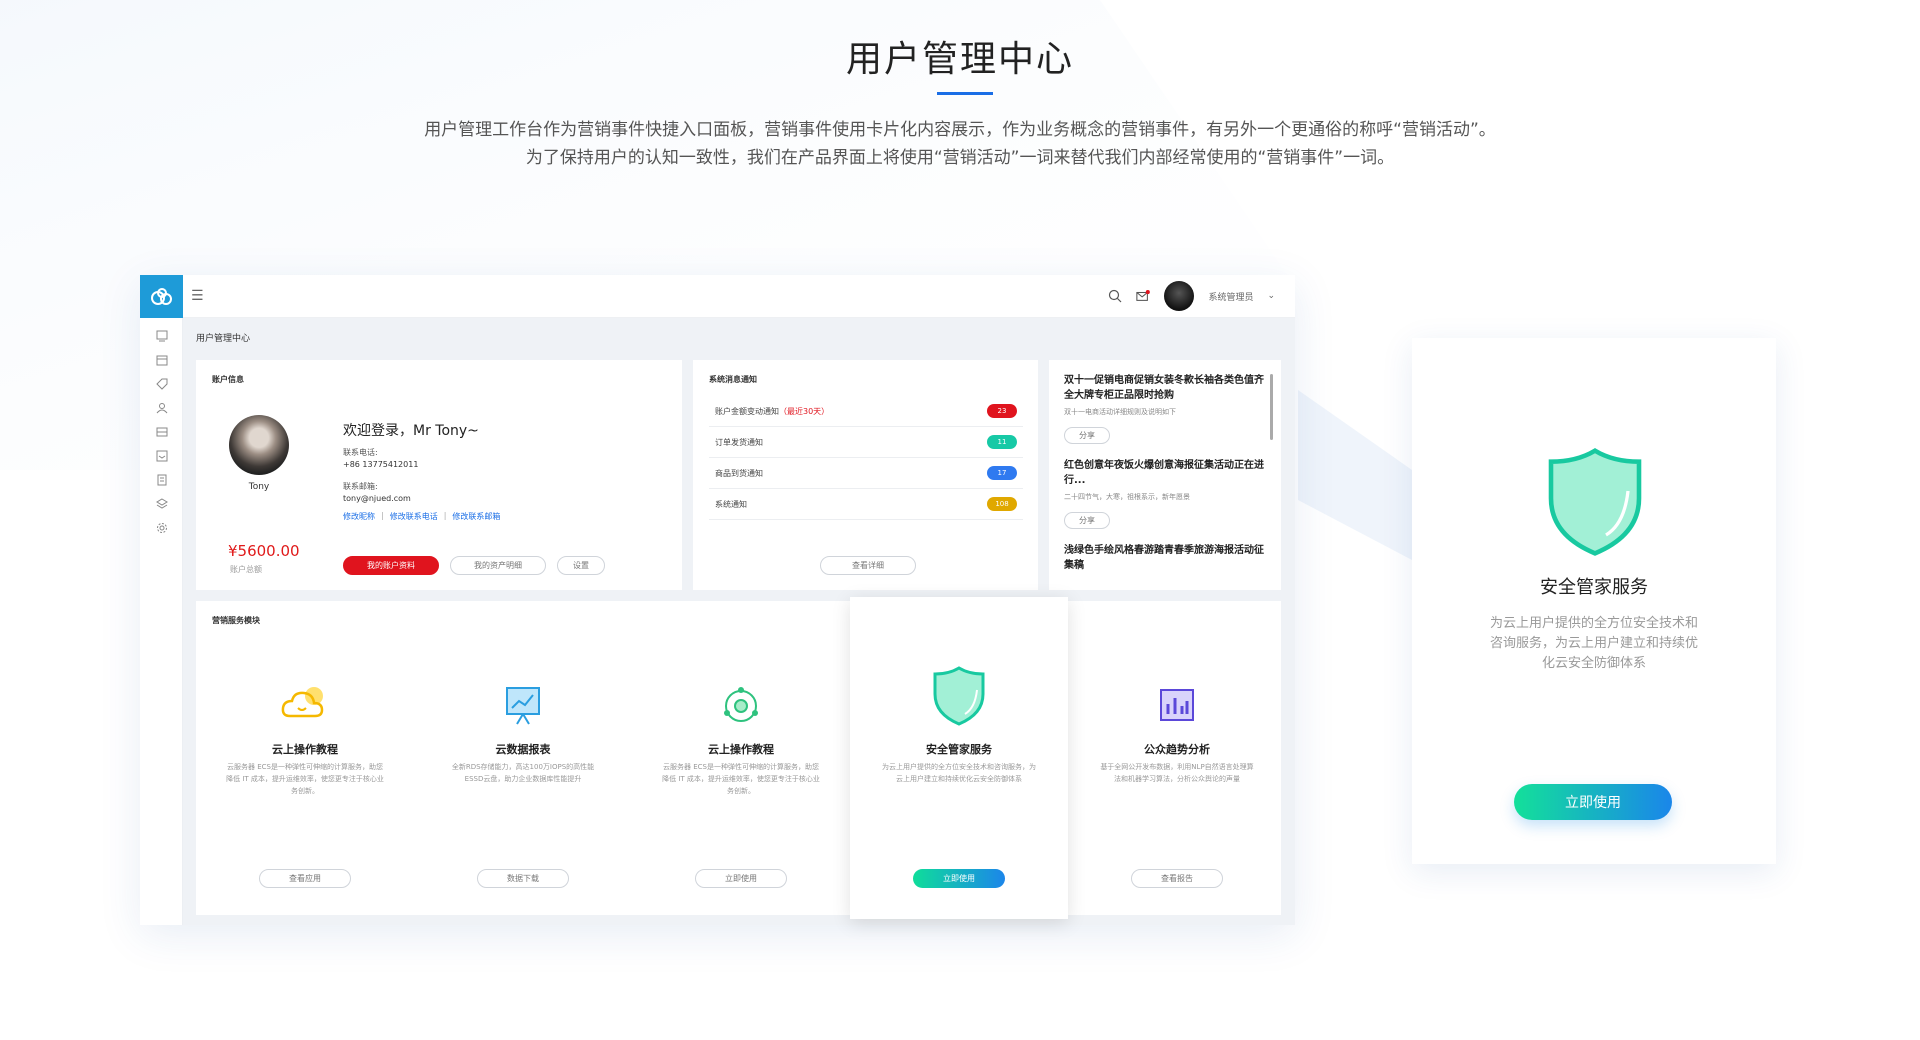 The image size is (1920, 1040). I want to click on service-title: 公众趋势分析, so click(1177, 749).